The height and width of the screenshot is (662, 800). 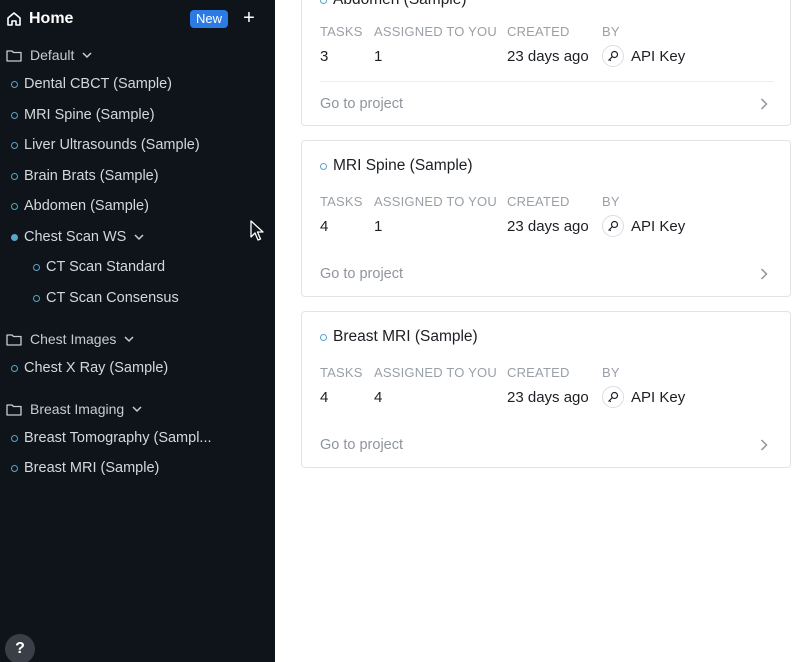 I want to click on project-title: MRI Spine (Sample), so click(x=396, y=166).